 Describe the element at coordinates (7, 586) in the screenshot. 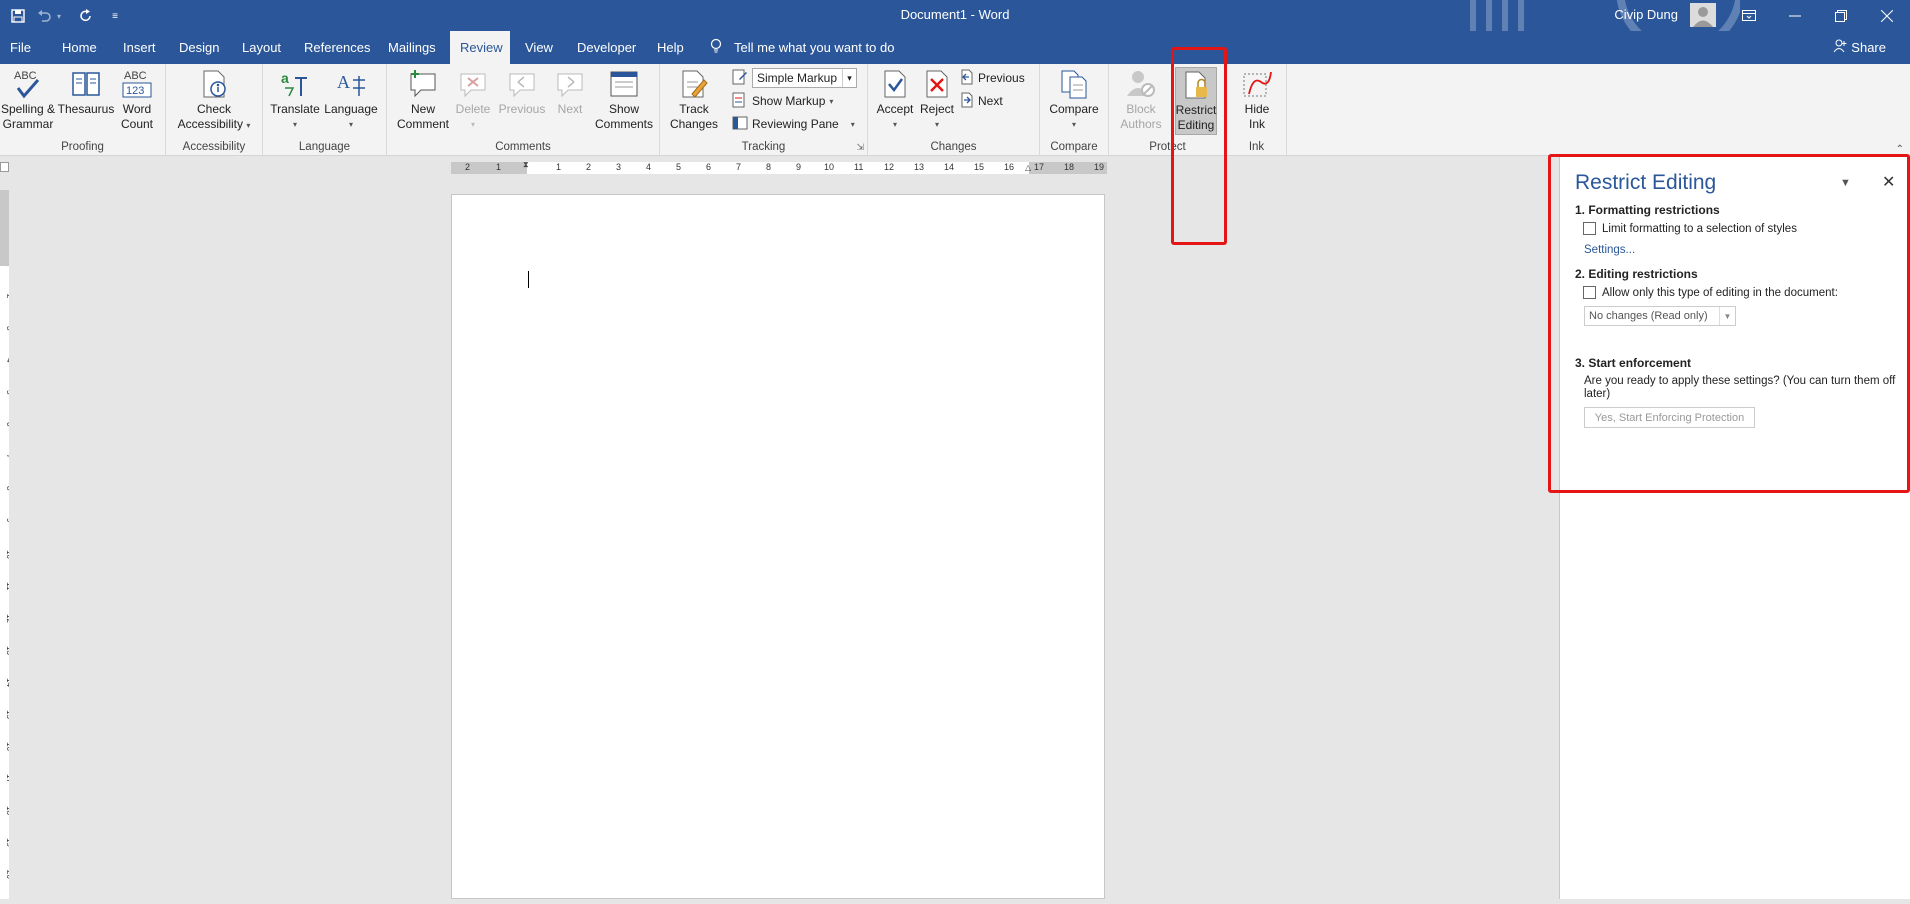

I see `ruler-tick-label: 11` at that location.